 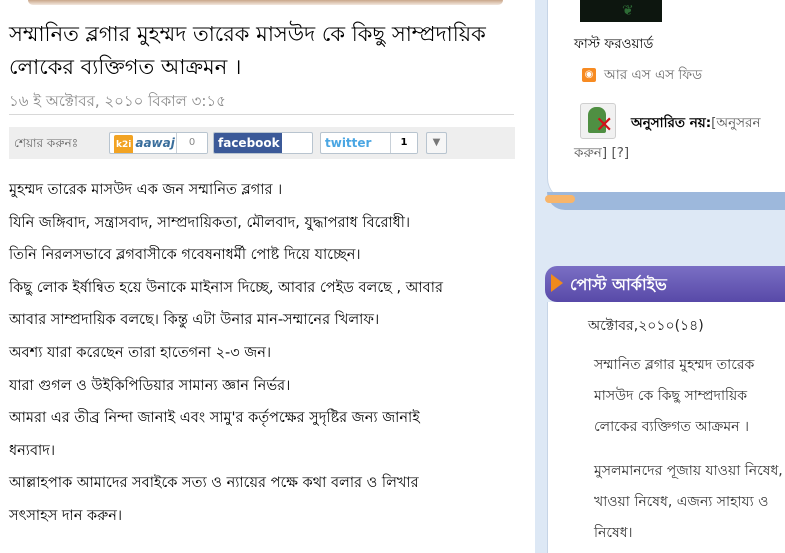 What do you see at coordinates (560, 199) in the screenshot?
I see `card-swoosh-accent` at bounding box center [560, 199].